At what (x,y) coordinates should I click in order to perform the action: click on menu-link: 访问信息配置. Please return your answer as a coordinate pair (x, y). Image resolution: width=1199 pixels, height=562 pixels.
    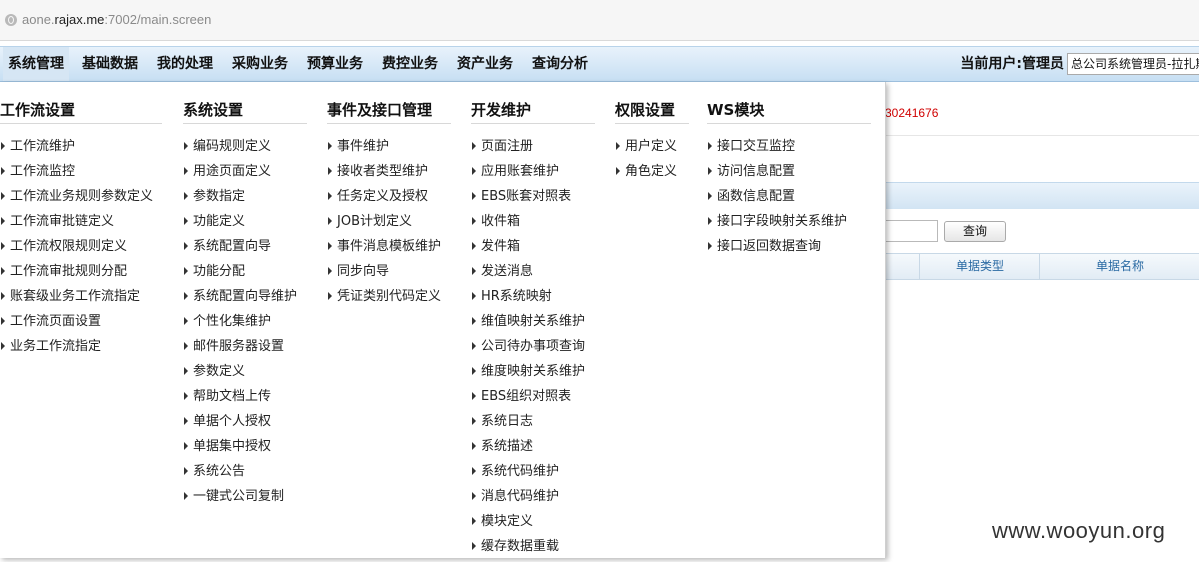
    Looking at the image, I should click on (777, 174).